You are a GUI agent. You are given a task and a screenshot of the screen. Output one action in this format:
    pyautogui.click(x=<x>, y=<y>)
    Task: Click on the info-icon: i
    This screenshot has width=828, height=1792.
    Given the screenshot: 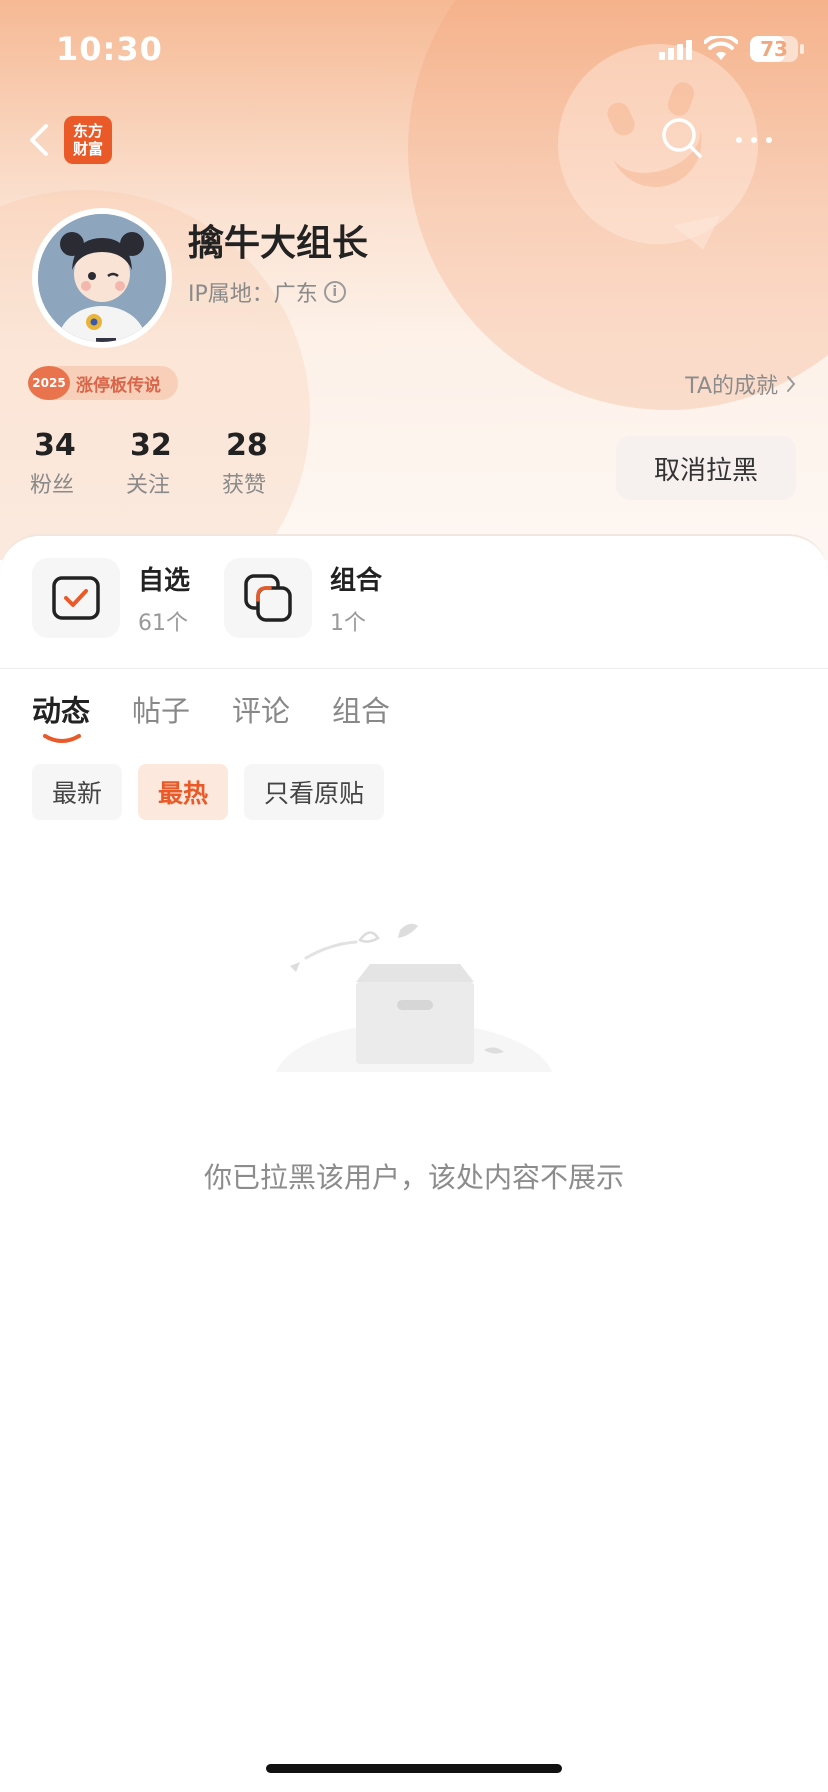 What is the action you would take?
    pyautogui.click(x=334, y=292)
    